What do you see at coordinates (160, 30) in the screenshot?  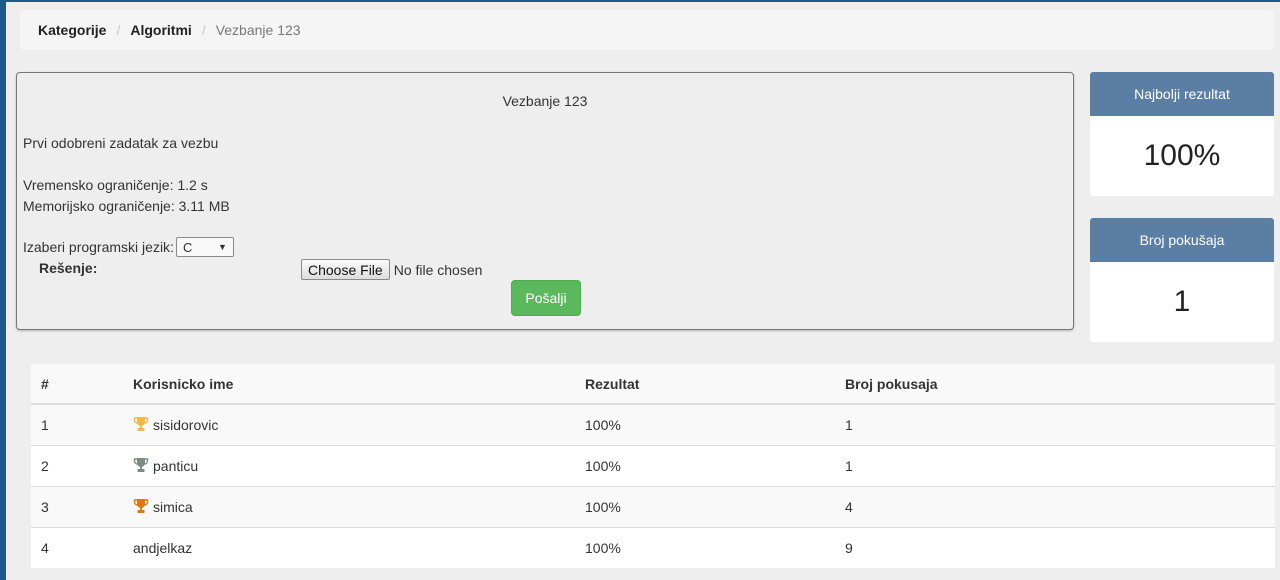 I see `breadcrumb-algoritmi-link: Algoritmi` at bounding box center [160, 30].